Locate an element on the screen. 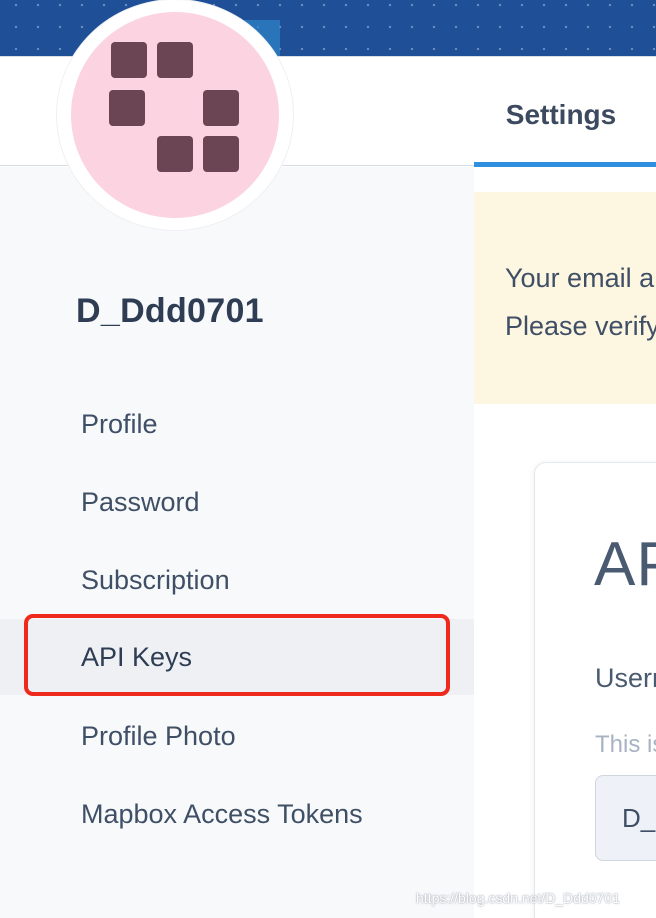 The image size is (656, 918). username-hint: This is is located at coordinates (625, 744).